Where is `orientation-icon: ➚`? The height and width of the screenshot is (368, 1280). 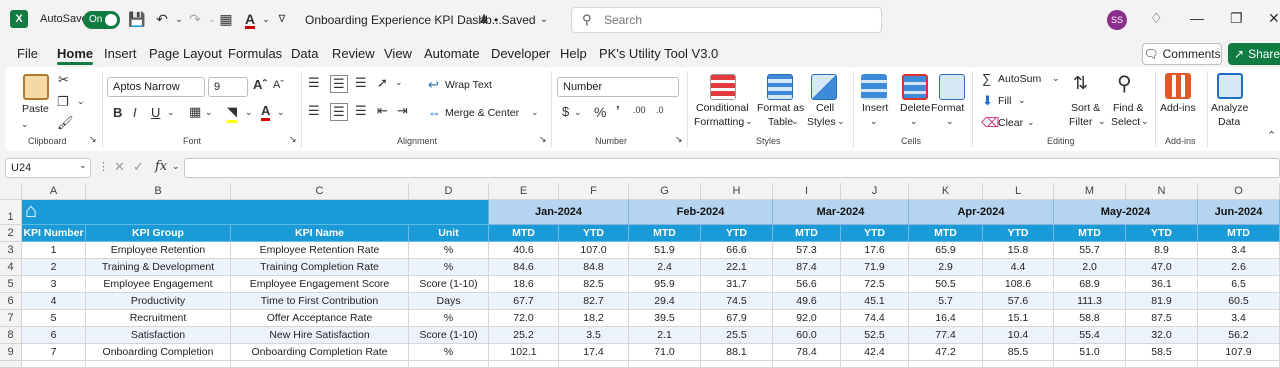 orientation-icon: ➚ is located at coordinates (382, 83).